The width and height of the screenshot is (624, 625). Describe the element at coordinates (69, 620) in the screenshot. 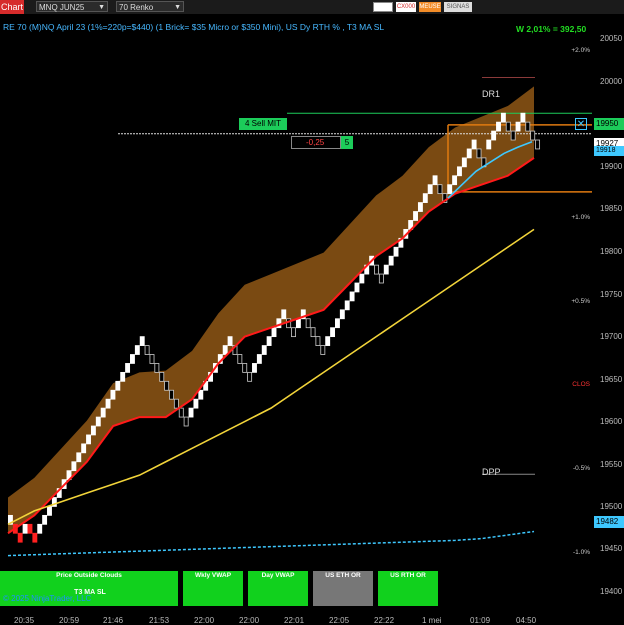

I see `time-tick: 20:59` at that location.